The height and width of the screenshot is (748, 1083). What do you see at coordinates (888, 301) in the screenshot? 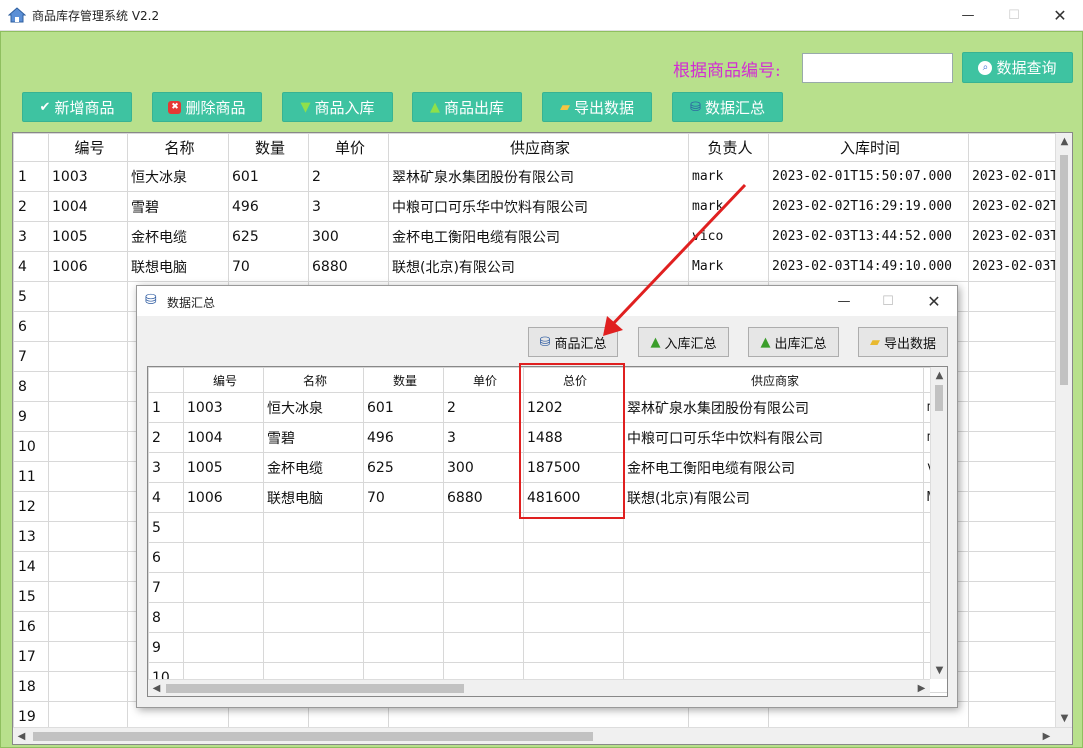
I see `dialog-maximize-button: ☐` at bounding box center [888, 301].